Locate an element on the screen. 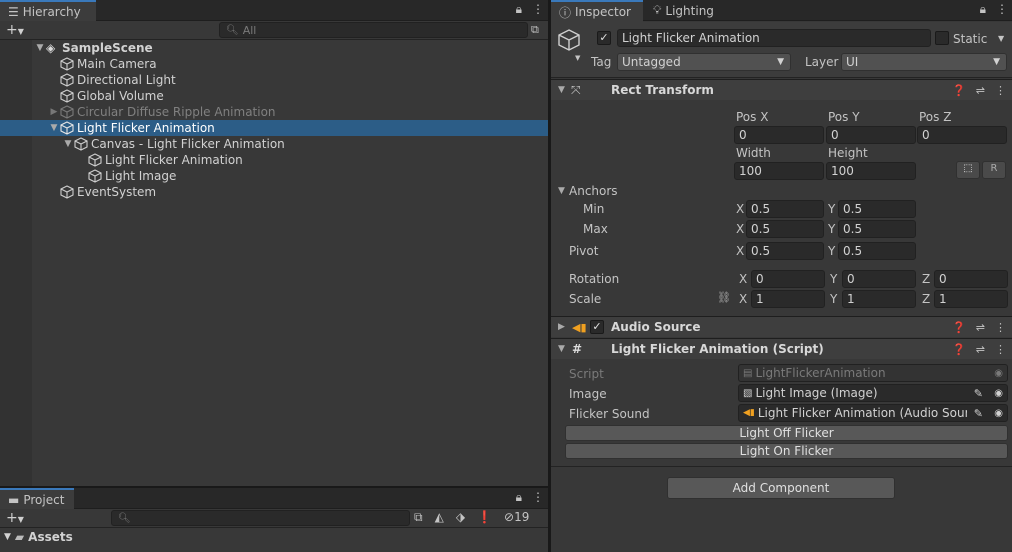 The image size is (1012, 552). assets-row: ▼ ▰ Assets is located at coordinates (38, 537).